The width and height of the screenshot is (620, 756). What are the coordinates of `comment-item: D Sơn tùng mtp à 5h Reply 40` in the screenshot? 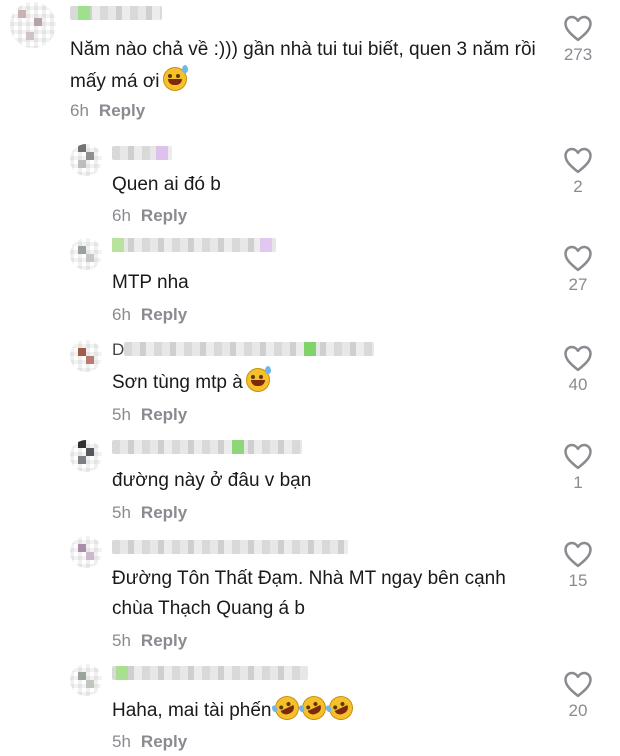 It's located at (310, 384).